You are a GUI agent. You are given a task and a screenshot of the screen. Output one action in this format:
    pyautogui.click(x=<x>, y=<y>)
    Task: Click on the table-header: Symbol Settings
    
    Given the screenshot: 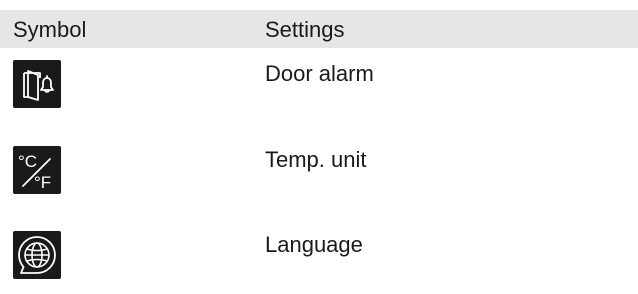 What is the action you would take?
    pyautogui.click(x=319, y=29)
    